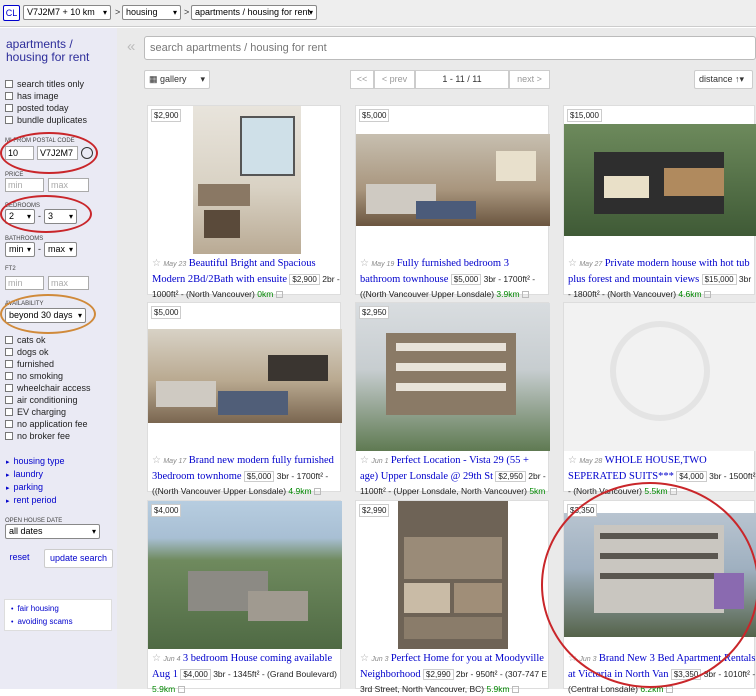  Describe the element at coordinates (37, 108) in the screenshot. I see `posted-today-checkbox: posted today` at that location.